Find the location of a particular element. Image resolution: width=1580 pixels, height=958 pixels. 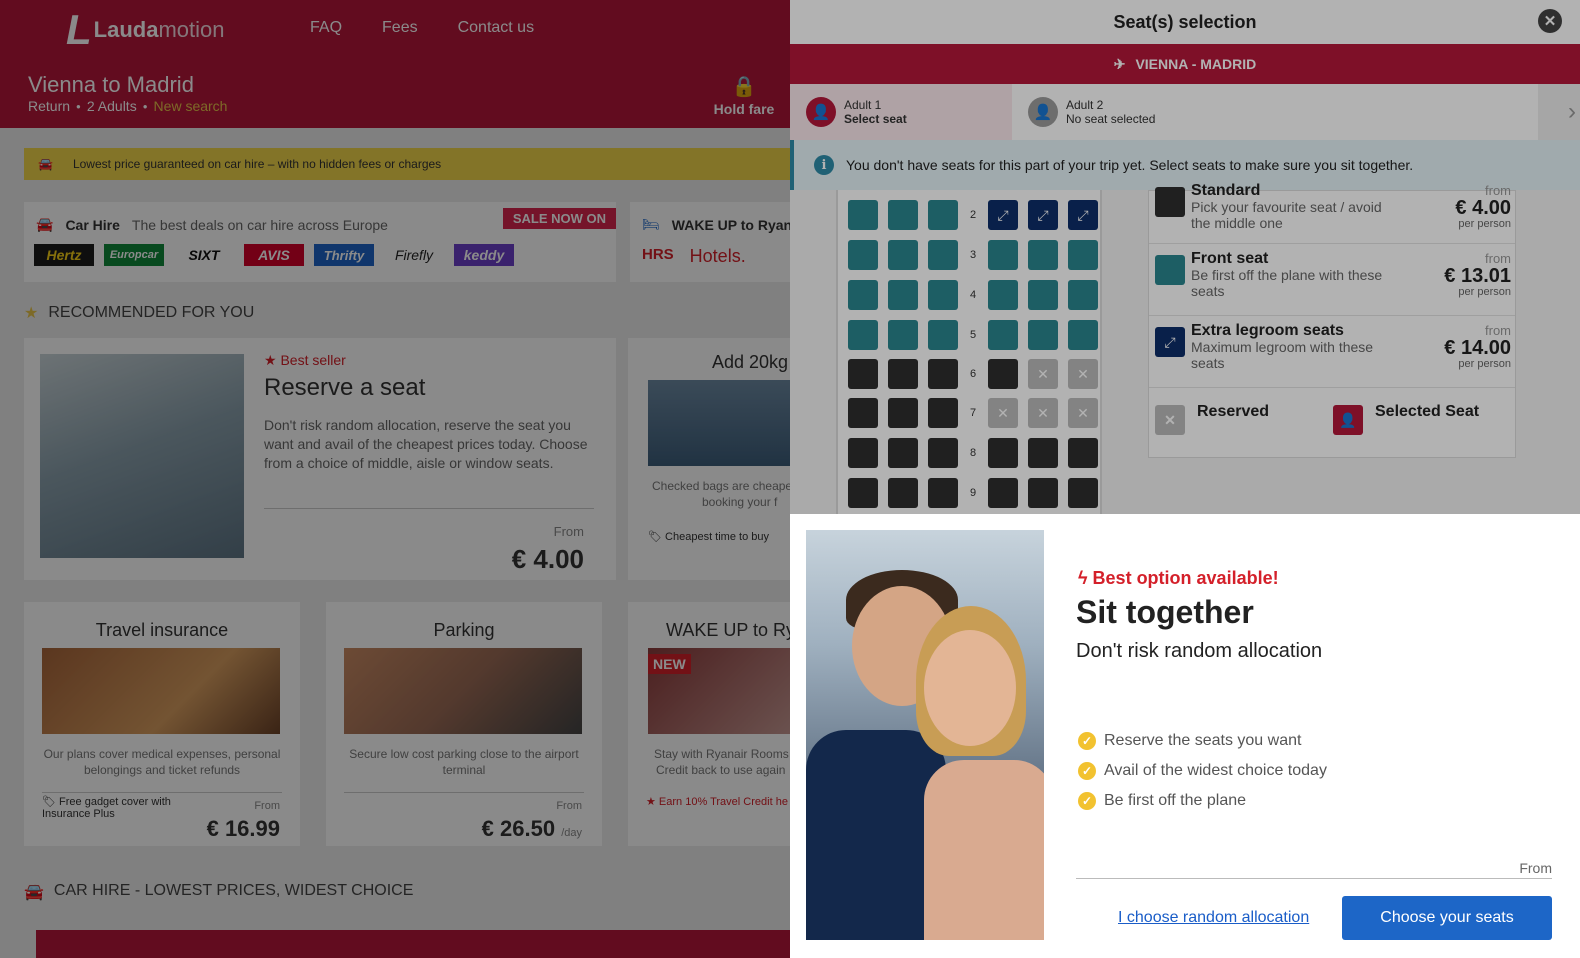

legend-reserved: ✕ Reserved is located at coordinates (1244, 419).